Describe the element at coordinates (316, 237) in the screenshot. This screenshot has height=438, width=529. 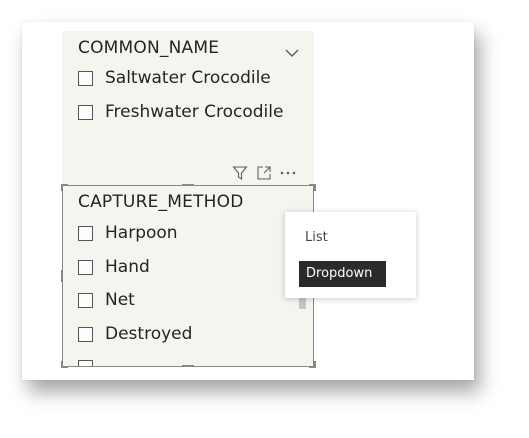
I see `menu-item-list: List` at that location.